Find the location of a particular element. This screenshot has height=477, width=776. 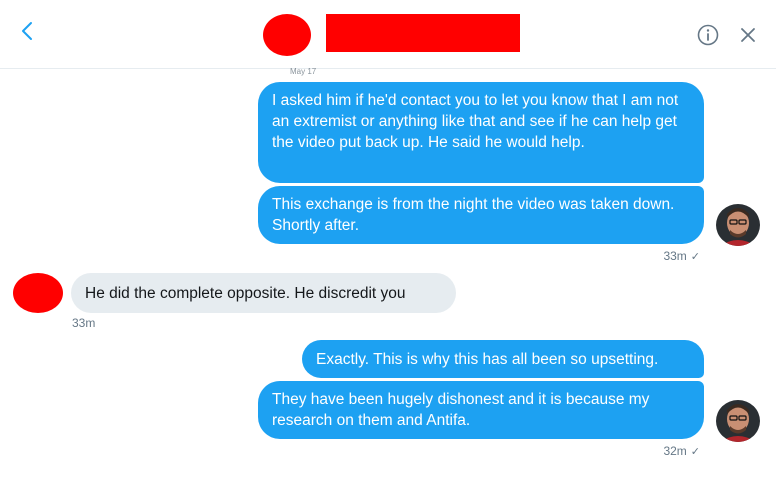

message-timestamp: 33m is located at coordinates (84, 323).